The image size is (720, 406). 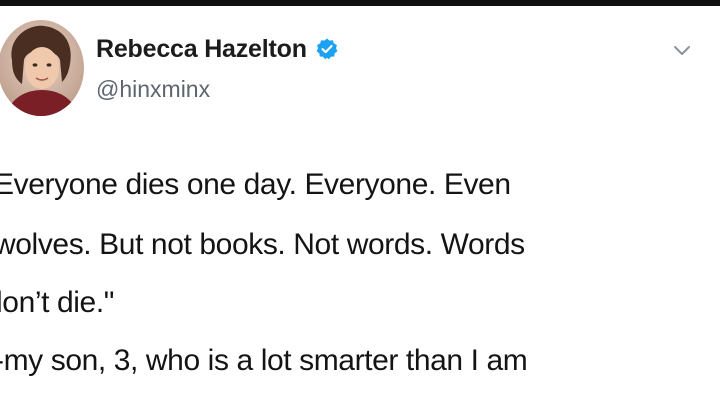 What do you see at coordinates (201, 49) in the screenshot?
I see `display-name: Rebecca Hazelton` at bounding box center [201, 49].